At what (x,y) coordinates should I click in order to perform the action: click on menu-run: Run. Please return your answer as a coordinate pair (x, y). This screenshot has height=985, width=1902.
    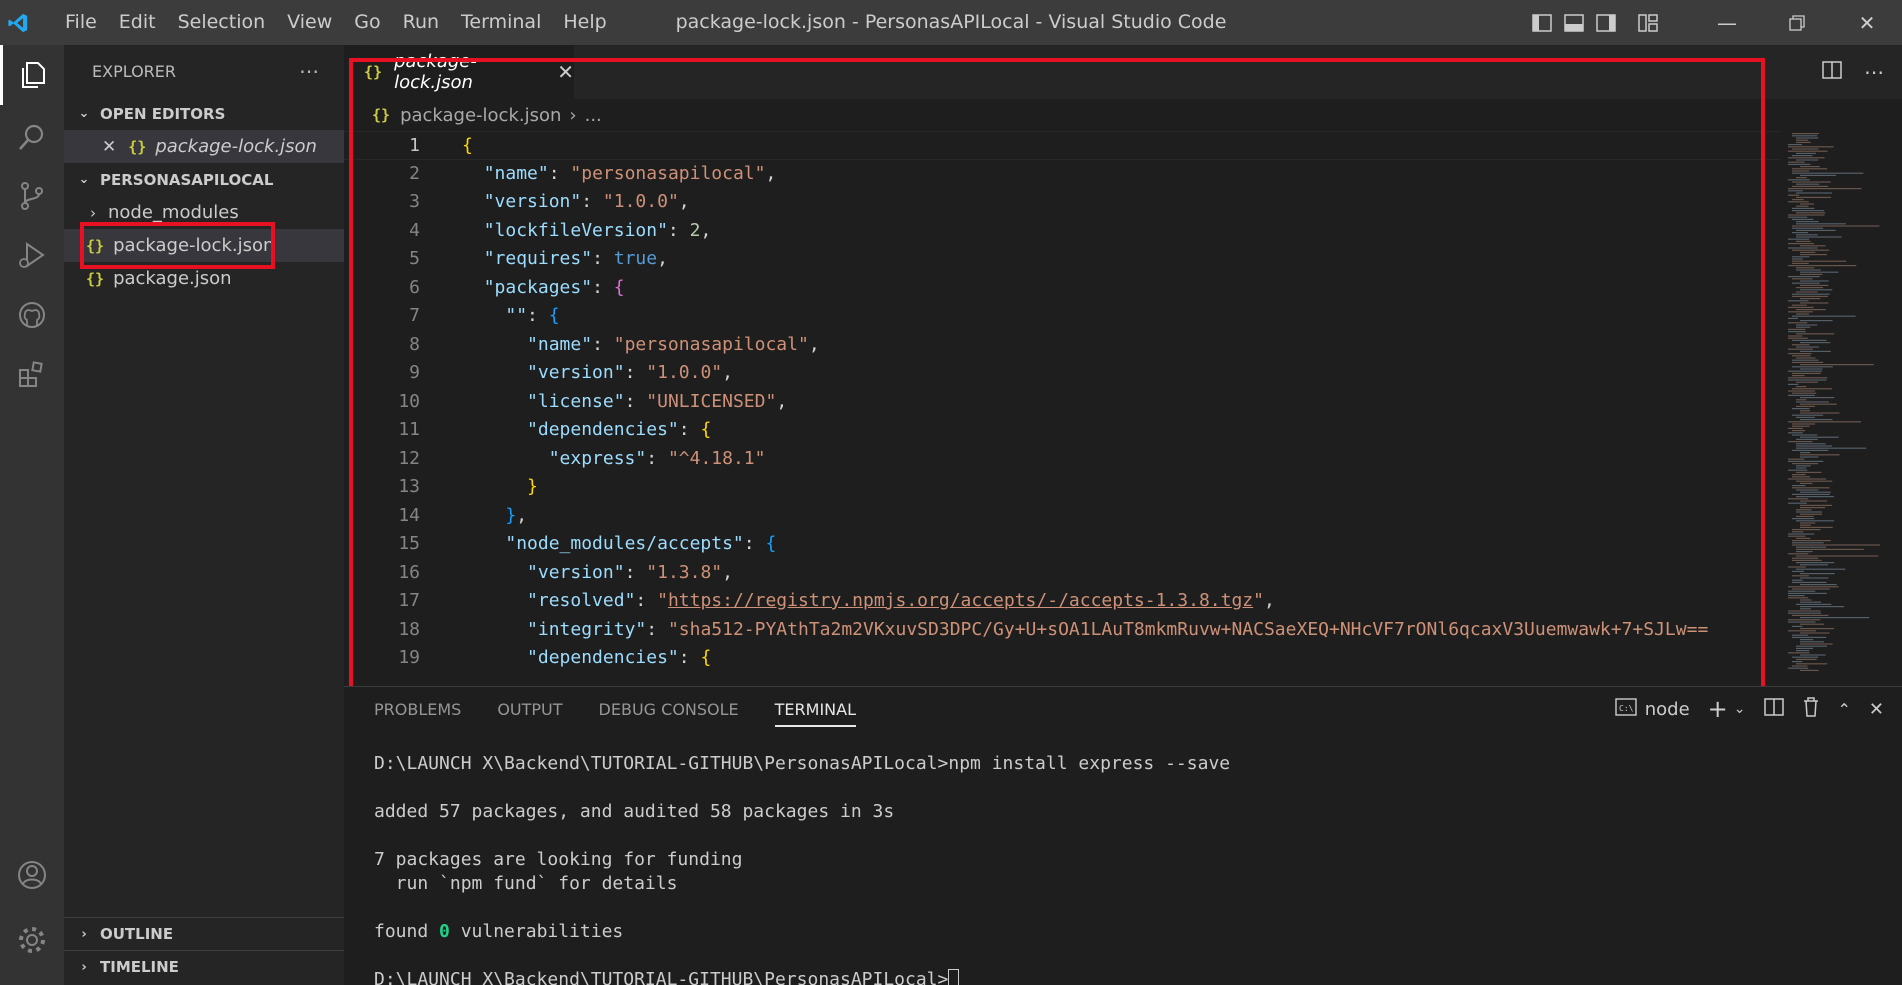
    Looking at the image, I should click on (421, 22).